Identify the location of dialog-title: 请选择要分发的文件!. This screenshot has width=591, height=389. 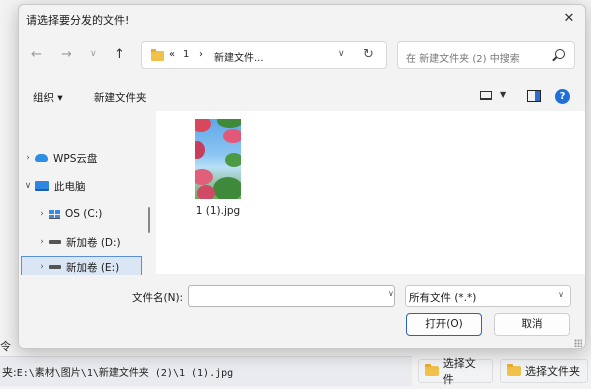
(78, 20).